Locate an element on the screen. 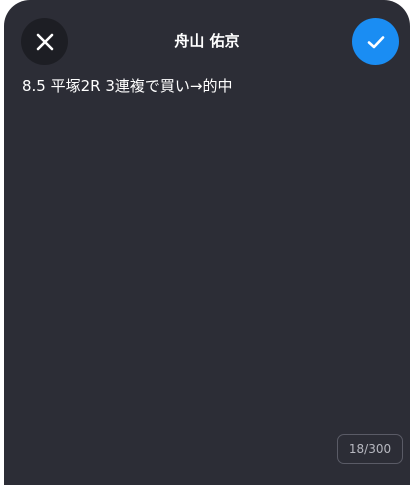 The height and width of the screenshot is (485, 410). close-button is located at coordinates (44, 41).